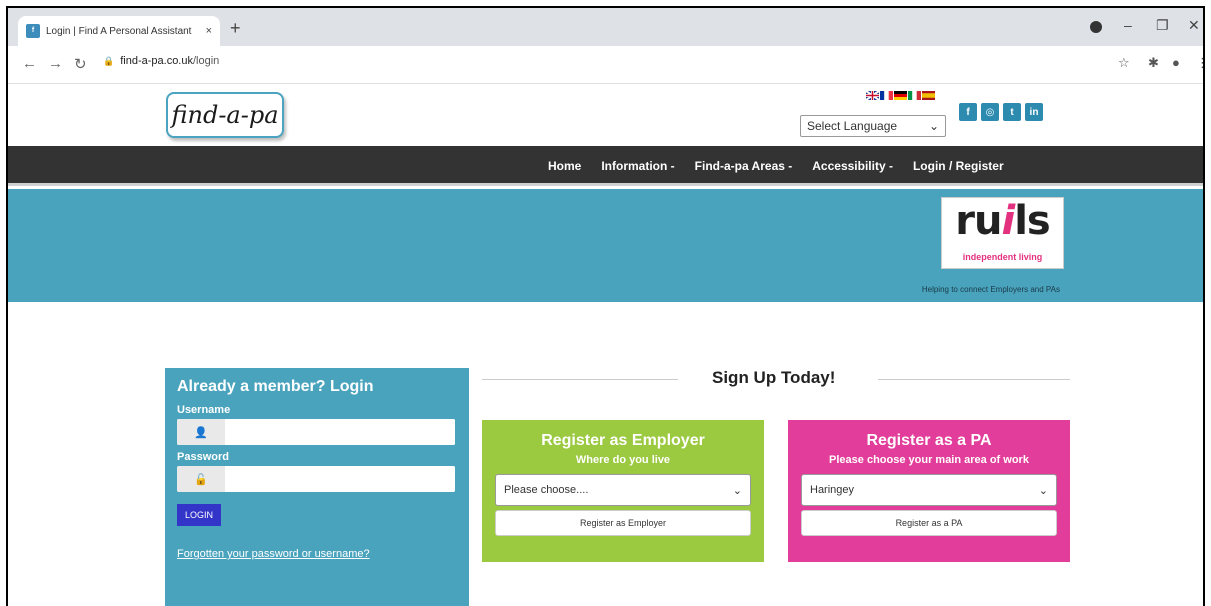 The image size is (1211, 606). What do you see at coordinates (958, 166) in the screenshot?
I see `nav-login-register: Login / Register` at bounding box center [958, 166].